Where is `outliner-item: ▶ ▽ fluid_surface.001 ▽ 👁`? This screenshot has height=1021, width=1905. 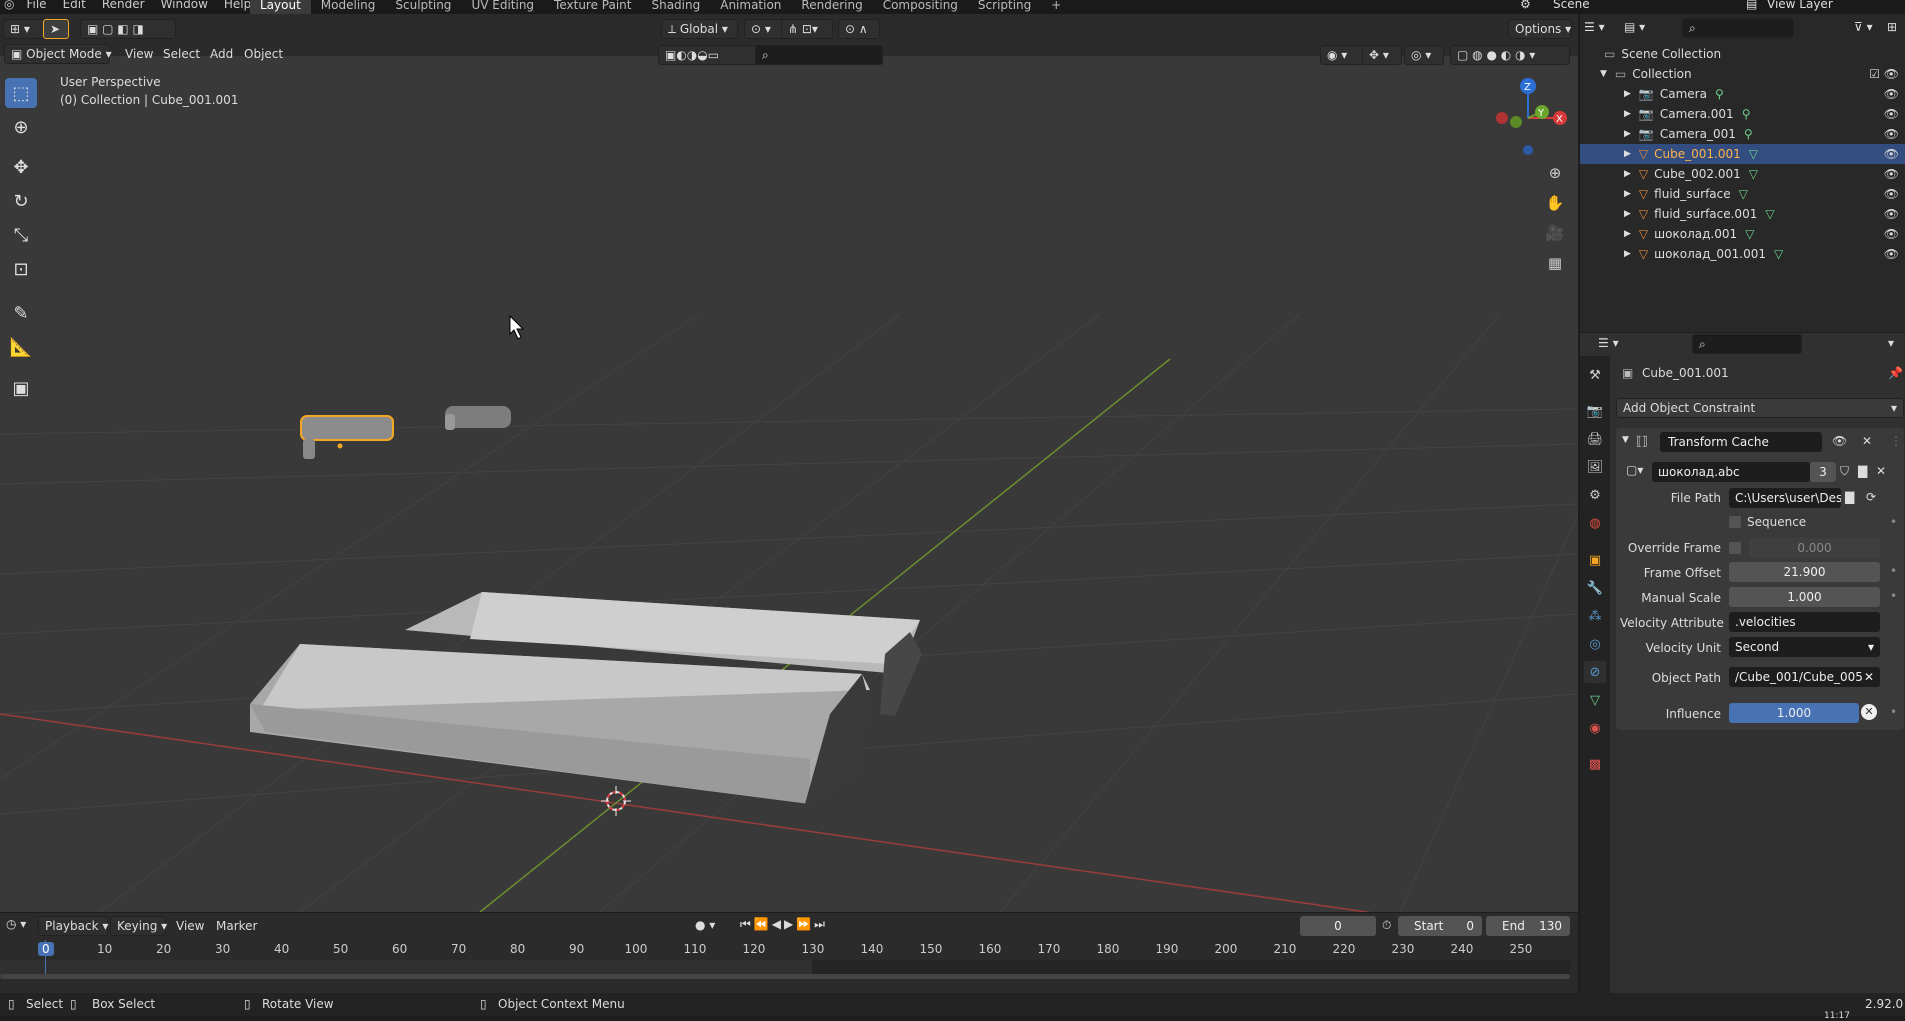 outliner-item: ▶ ▽ fluid_surface.001 ▽ 👁 is located at coordinates (1742, 214).